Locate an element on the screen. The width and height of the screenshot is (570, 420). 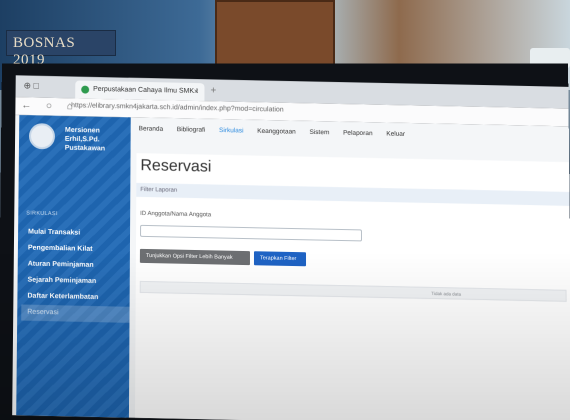
tab-title: Perpustakaan Cahaya Ilmu SMK I is located at coordinates (145, 90).